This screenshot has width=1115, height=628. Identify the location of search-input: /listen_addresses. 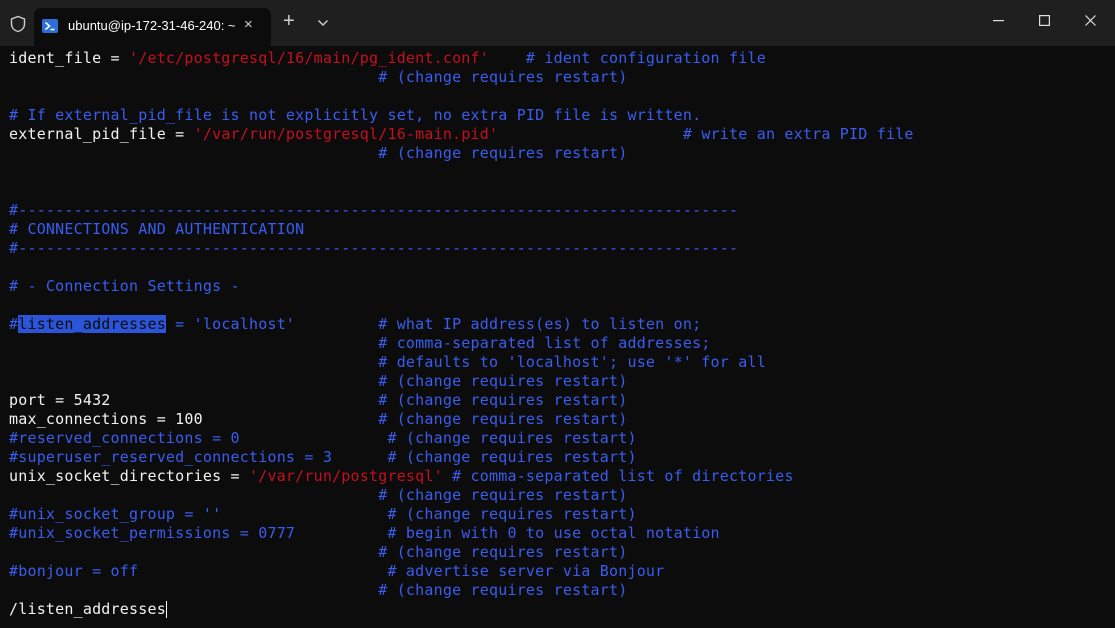
(87, 609).